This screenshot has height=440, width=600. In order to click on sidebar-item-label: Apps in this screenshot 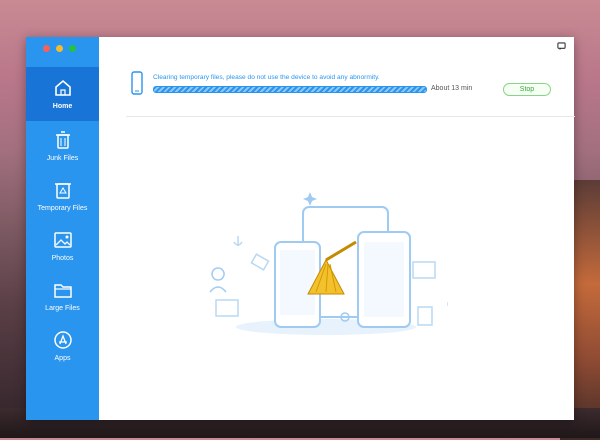, I will do `click(62, 358)`.